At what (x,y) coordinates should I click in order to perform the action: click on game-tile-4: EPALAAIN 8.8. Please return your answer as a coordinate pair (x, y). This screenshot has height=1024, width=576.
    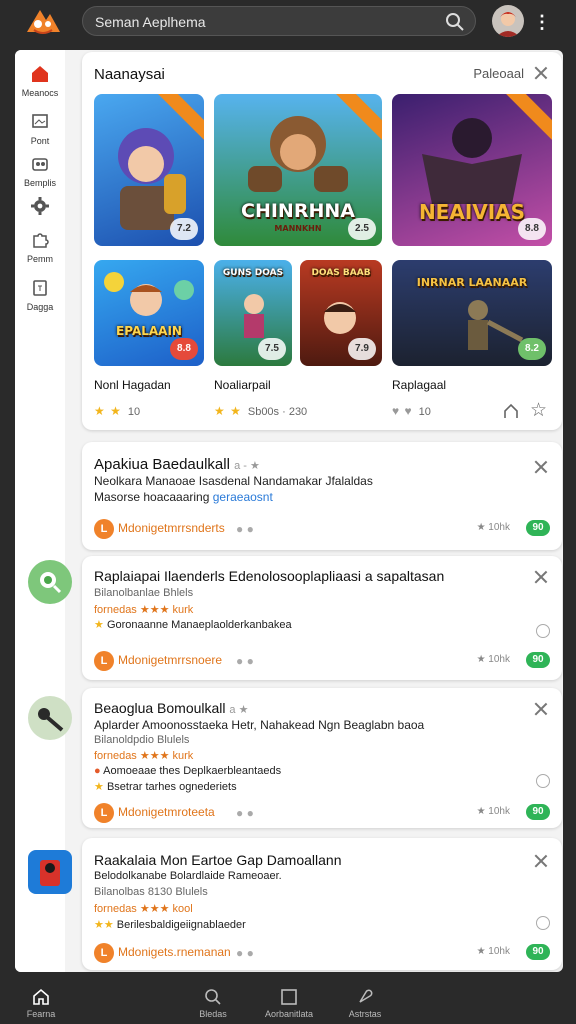
    Looking at the image, I should click on (149, 313).